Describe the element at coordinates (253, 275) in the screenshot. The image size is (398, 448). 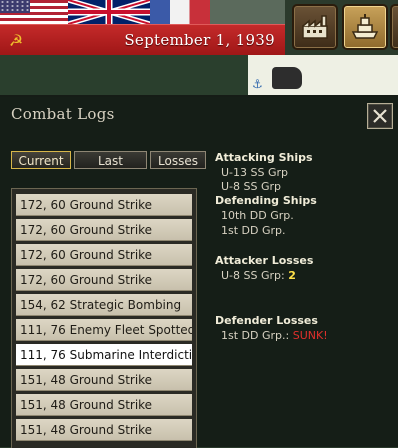
I see `attacker-loss-unit: U-8 SS Grp:` at that location.